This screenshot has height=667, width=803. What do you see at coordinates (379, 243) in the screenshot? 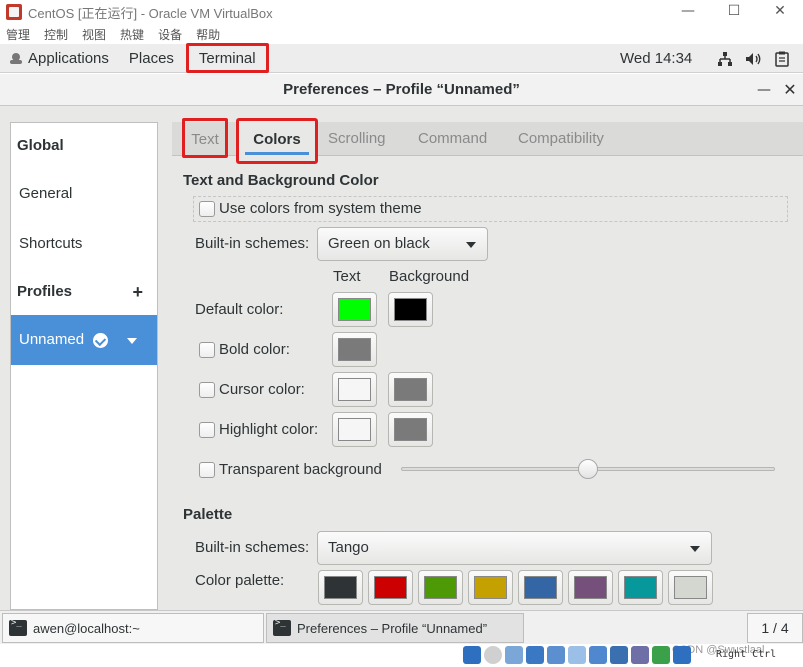
I see `builtin-schemes-value: Green on black` at bounding box center [379, 243].